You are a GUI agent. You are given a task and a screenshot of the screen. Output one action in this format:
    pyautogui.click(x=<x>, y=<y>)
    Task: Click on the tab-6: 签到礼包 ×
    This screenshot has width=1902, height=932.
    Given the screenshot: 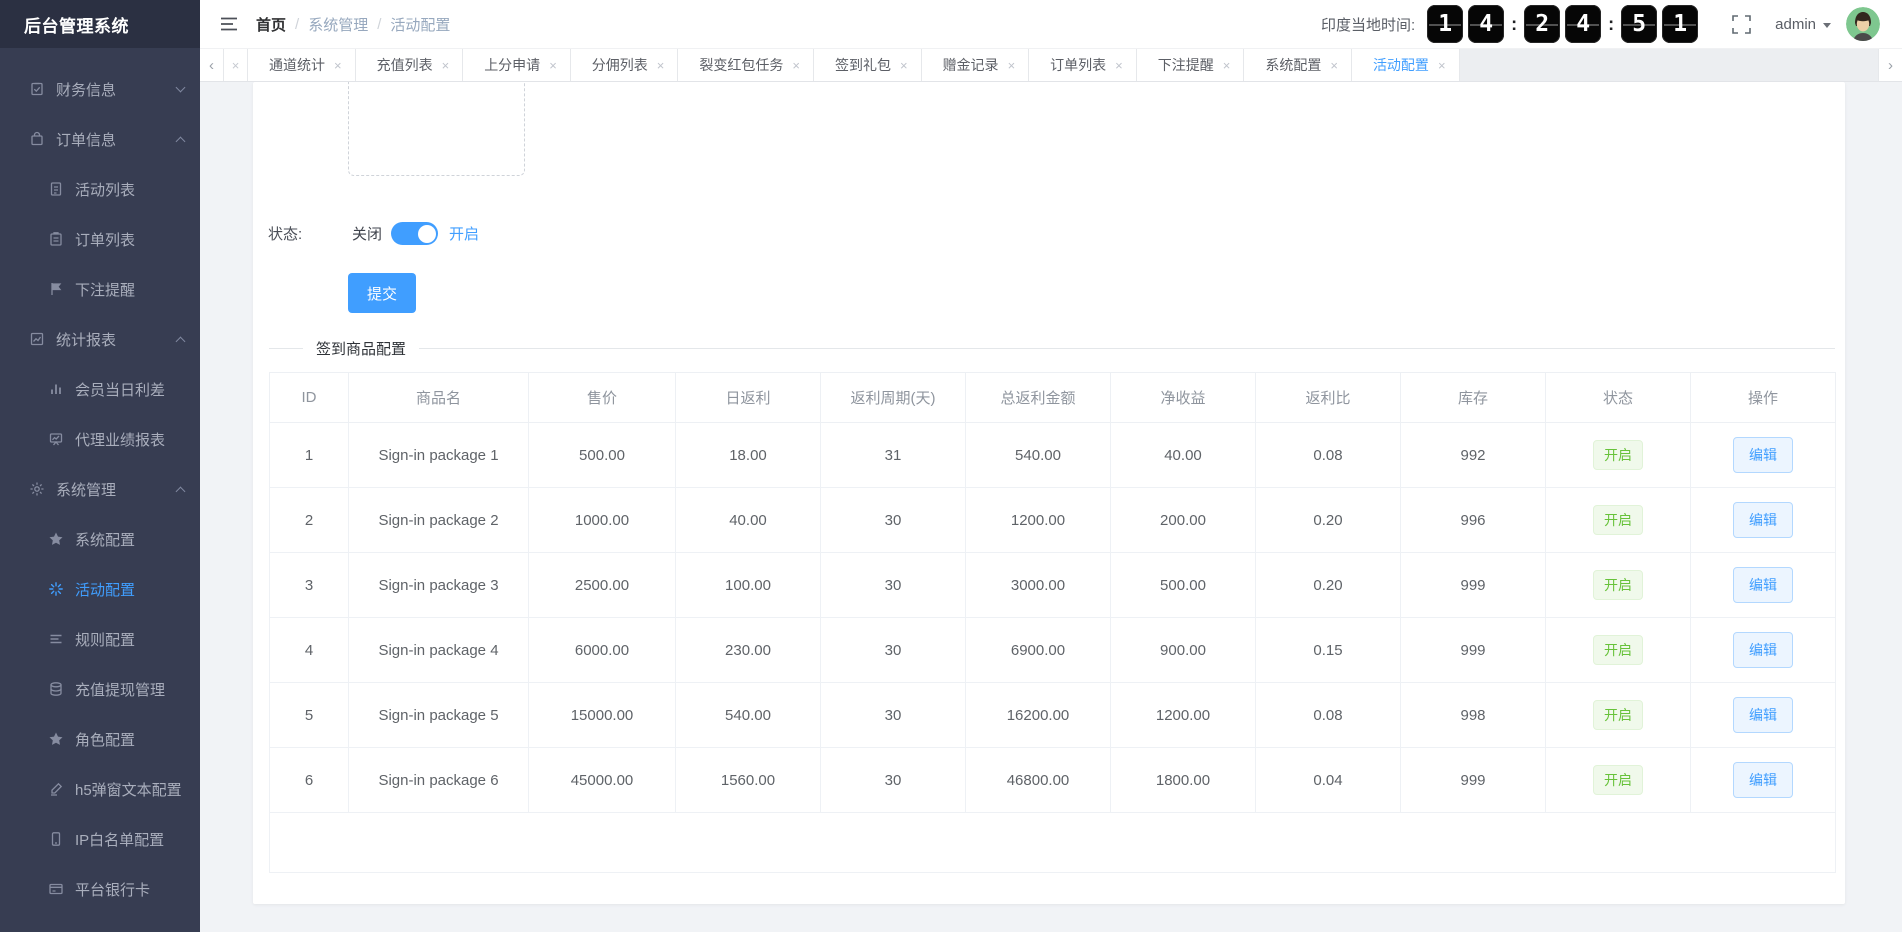 What is the action you would take?
    pyautogui.click(x=867, y=65)
    